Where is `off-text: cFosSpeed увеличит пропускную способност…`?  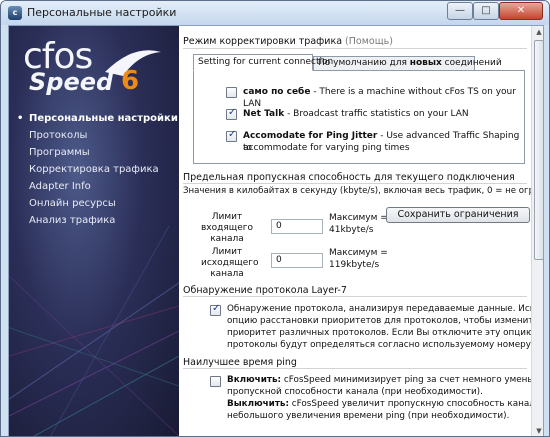
off-text: cFosSpeed увеличит пропускную способност… is located at coordinates (411, 404).